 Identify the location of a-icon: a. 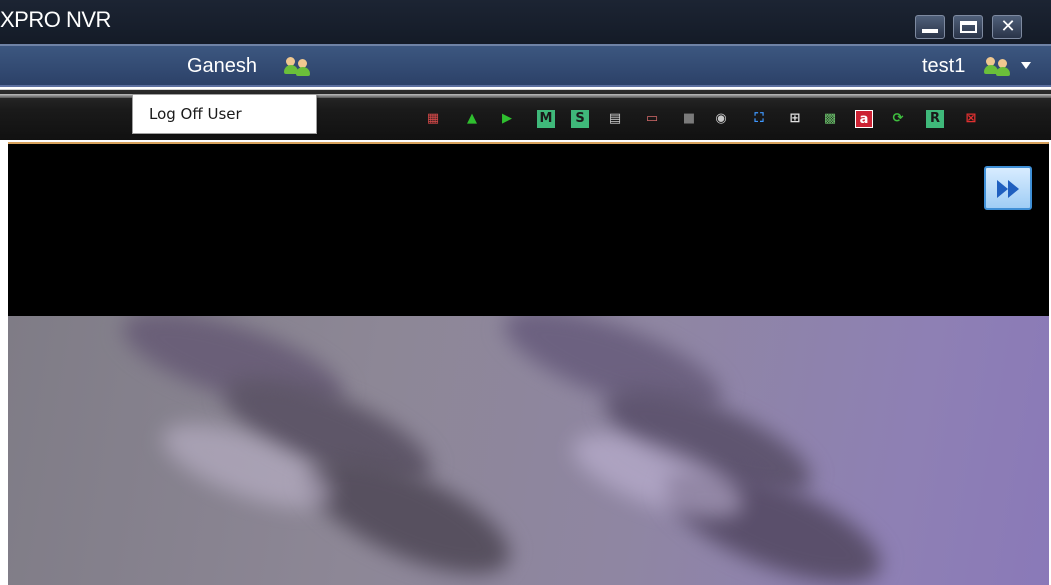
(864, 119).